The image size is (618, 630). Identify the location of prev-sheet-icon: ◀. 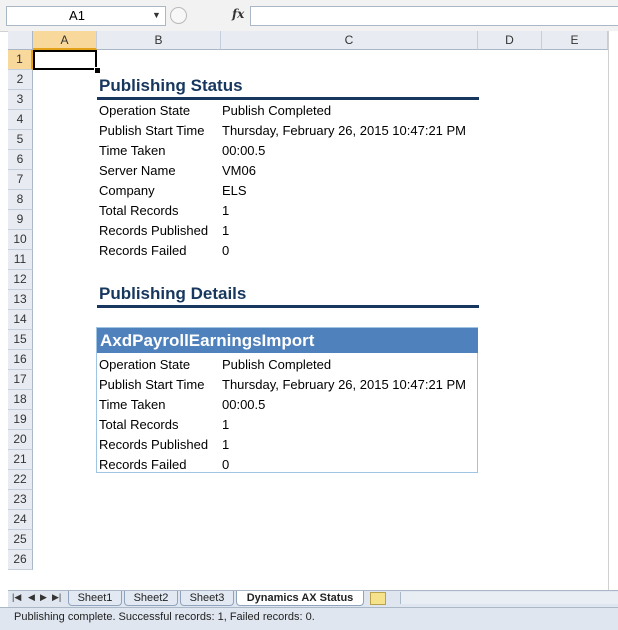
(31, 597).